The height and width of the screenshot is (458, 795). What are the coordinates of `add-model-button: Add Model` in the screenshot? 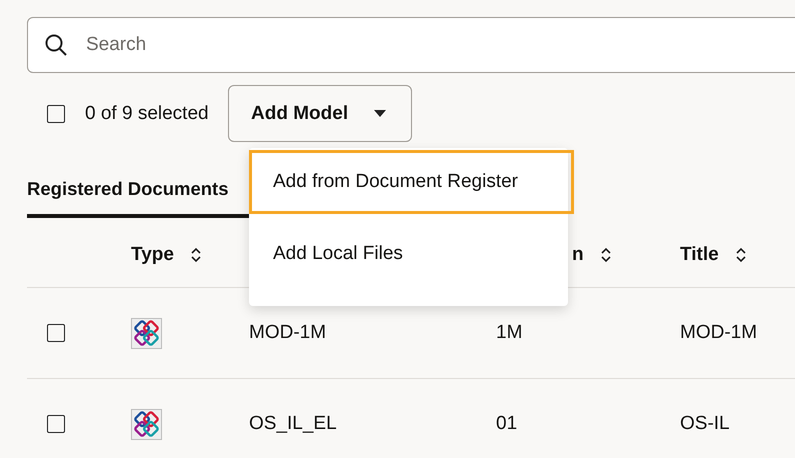 It's located at (320, 113).